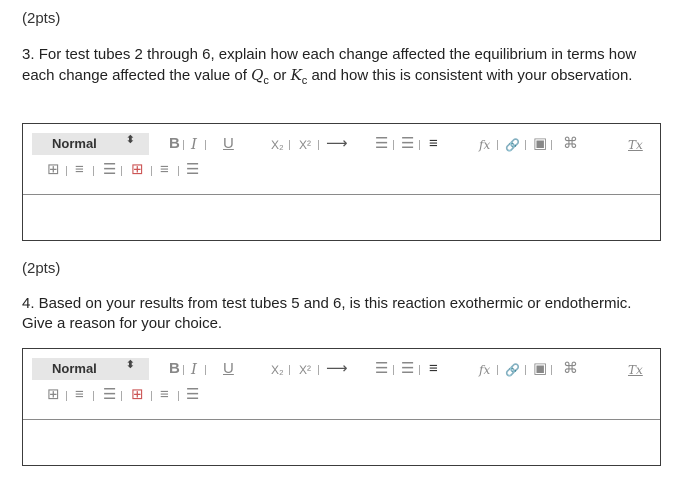 This screenshot has width=683, height=480. What do you see at coordinates (280, 75) in the screenshot?
I see `or-word: or` at bounding box center [280, 75].